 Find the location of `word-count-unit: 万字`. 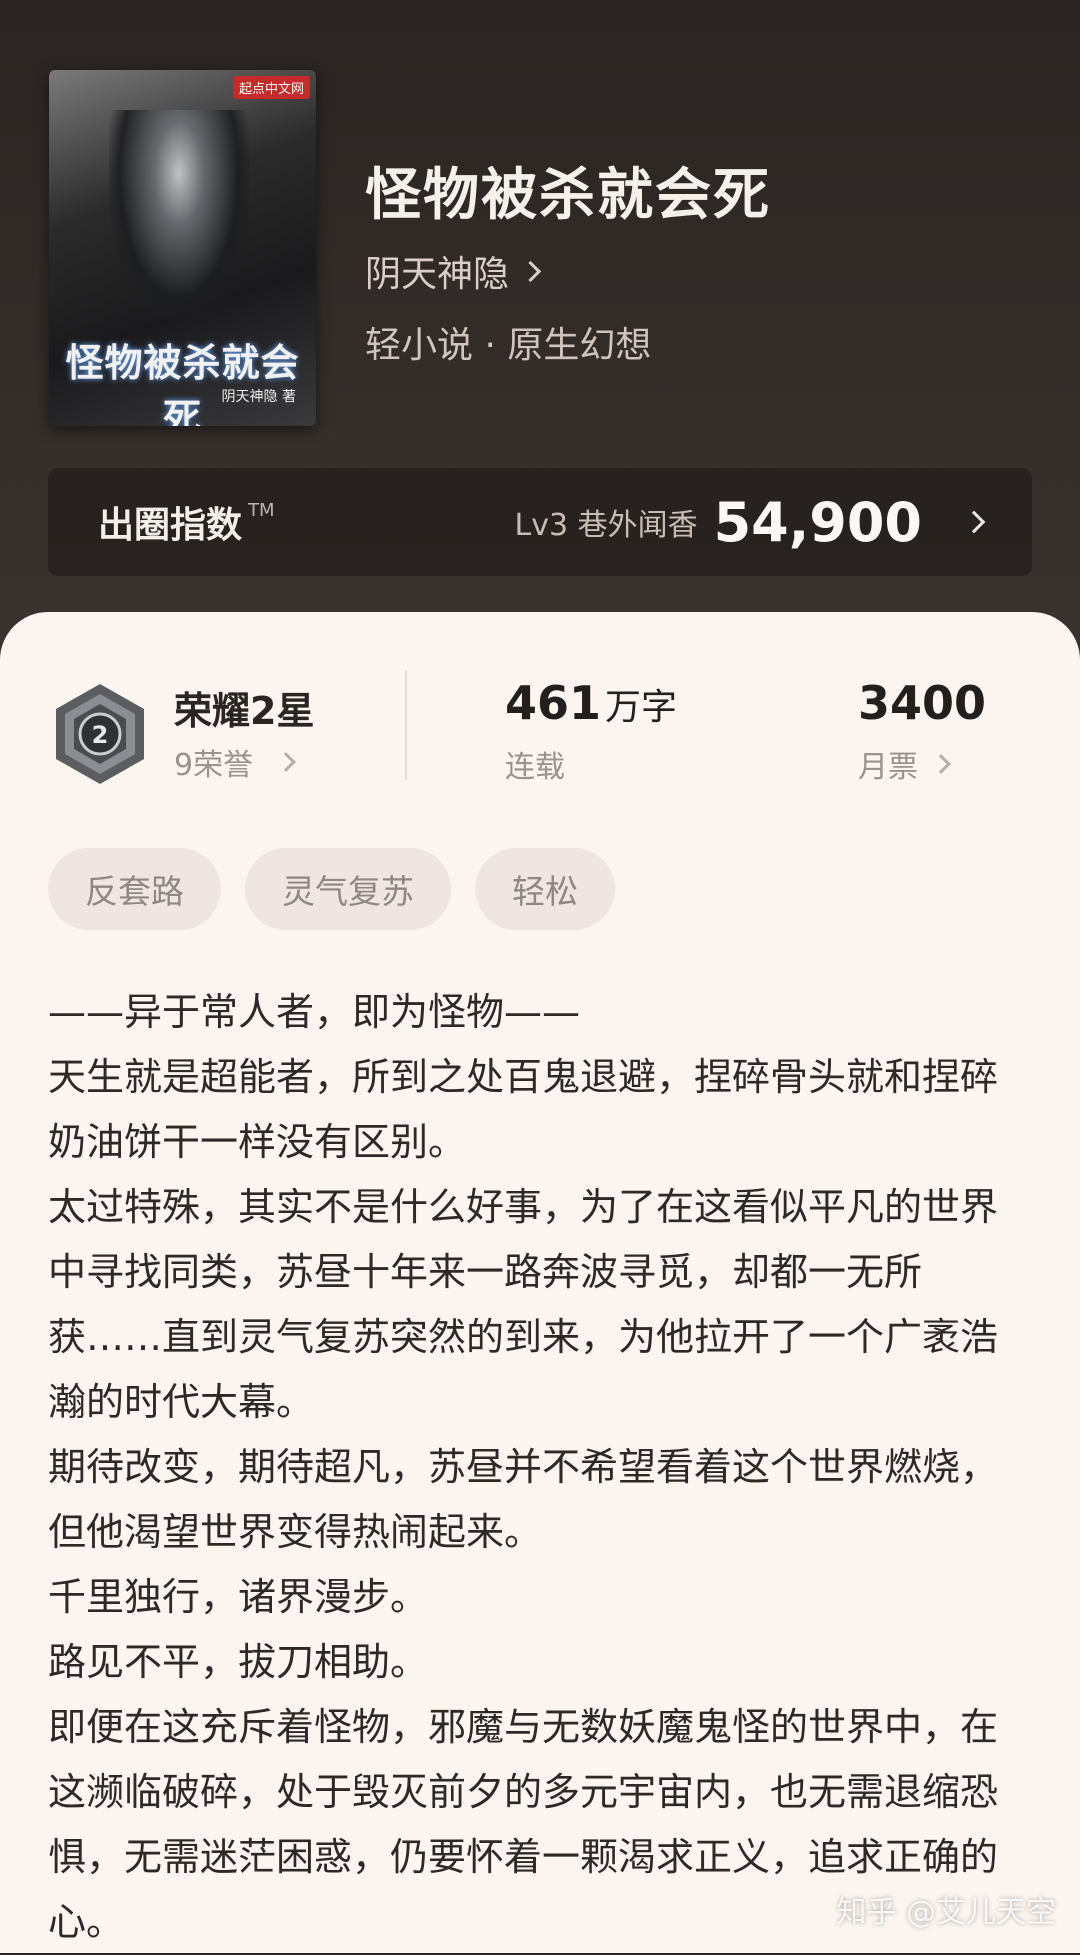

word-count-unit: 万字 is located at coordinates (641, 707).